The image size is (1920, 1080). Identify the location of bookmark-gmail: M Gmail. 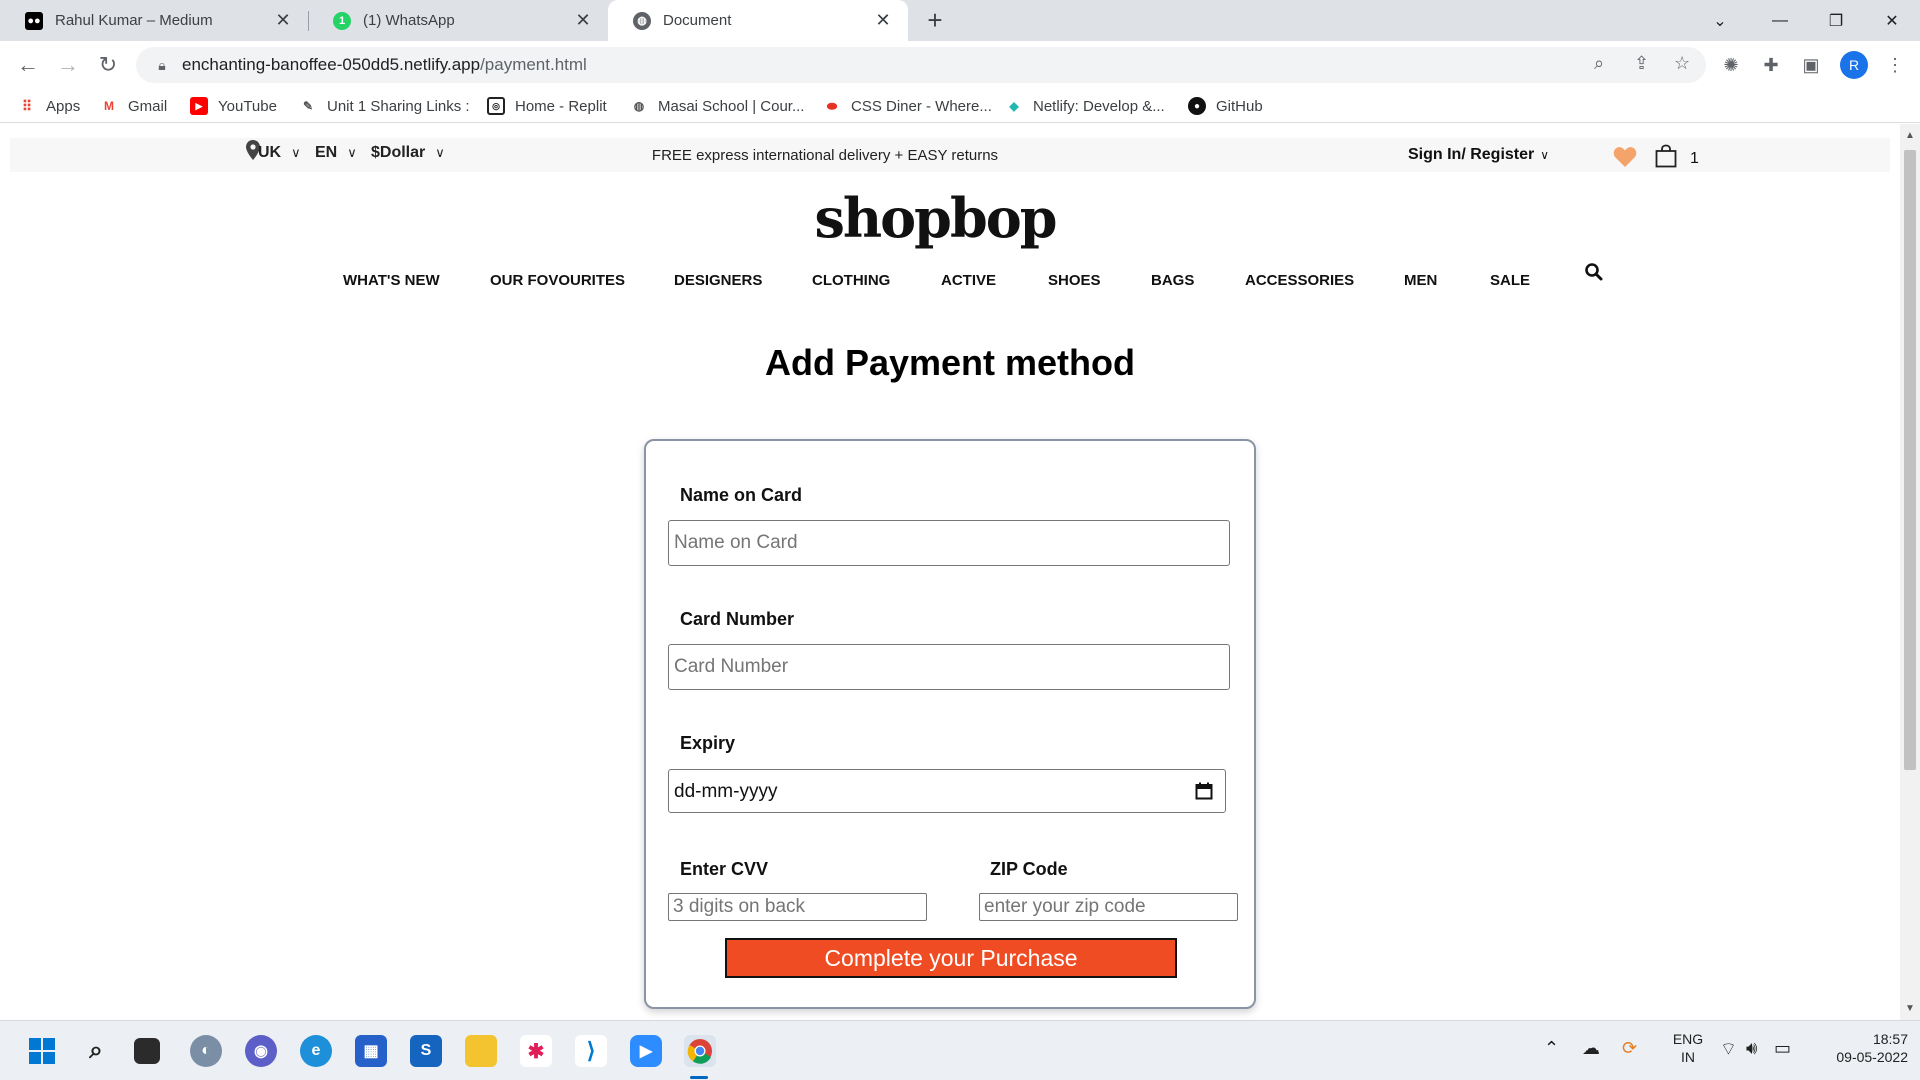
(133, 106).